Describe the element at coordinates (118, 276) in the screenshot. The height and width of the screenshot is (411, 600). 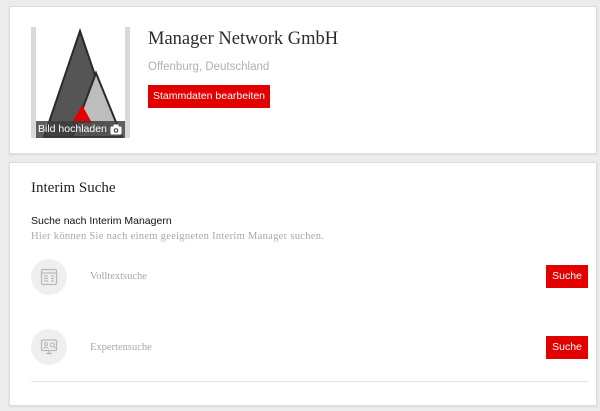
I see `fulltext-search-label: Volltextsuche` at that location.